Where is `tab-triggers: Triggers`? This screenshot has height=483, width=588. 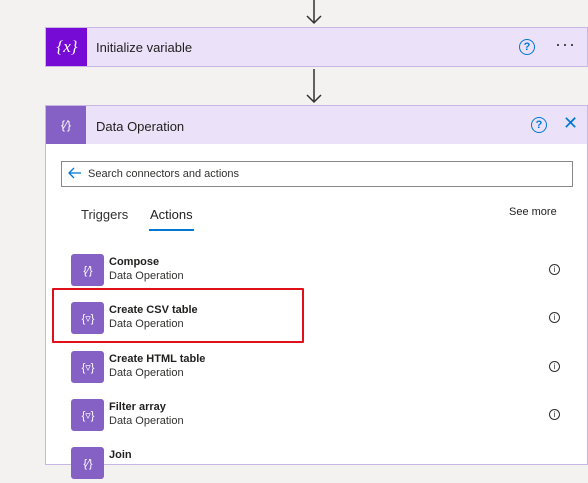
tab-triggers: Triggers is located at coordinates (104, 214).